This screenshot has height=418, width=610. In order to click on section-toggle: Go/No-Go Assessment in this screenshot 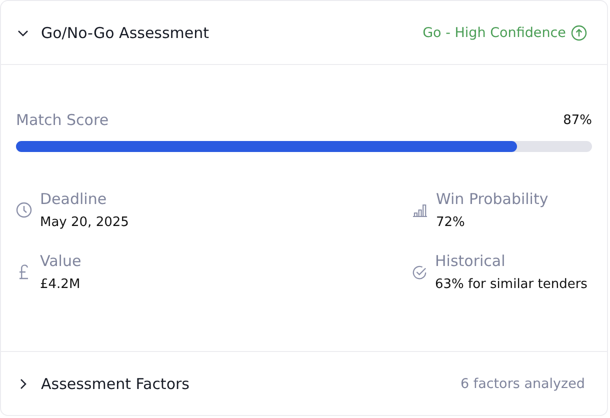, I will do `click(113, 33)`.